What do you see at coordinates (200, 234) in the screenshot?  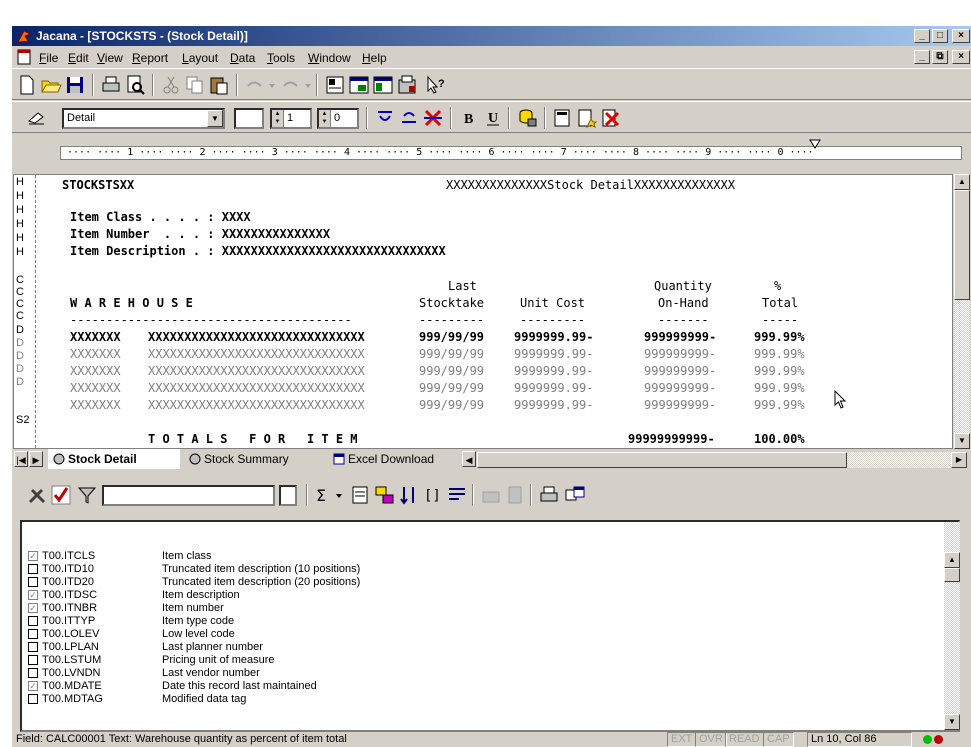 I see `header-item-number: Item Number . . . : XXXXXXXXXXXXXXX` at bounding box center [200, 234].